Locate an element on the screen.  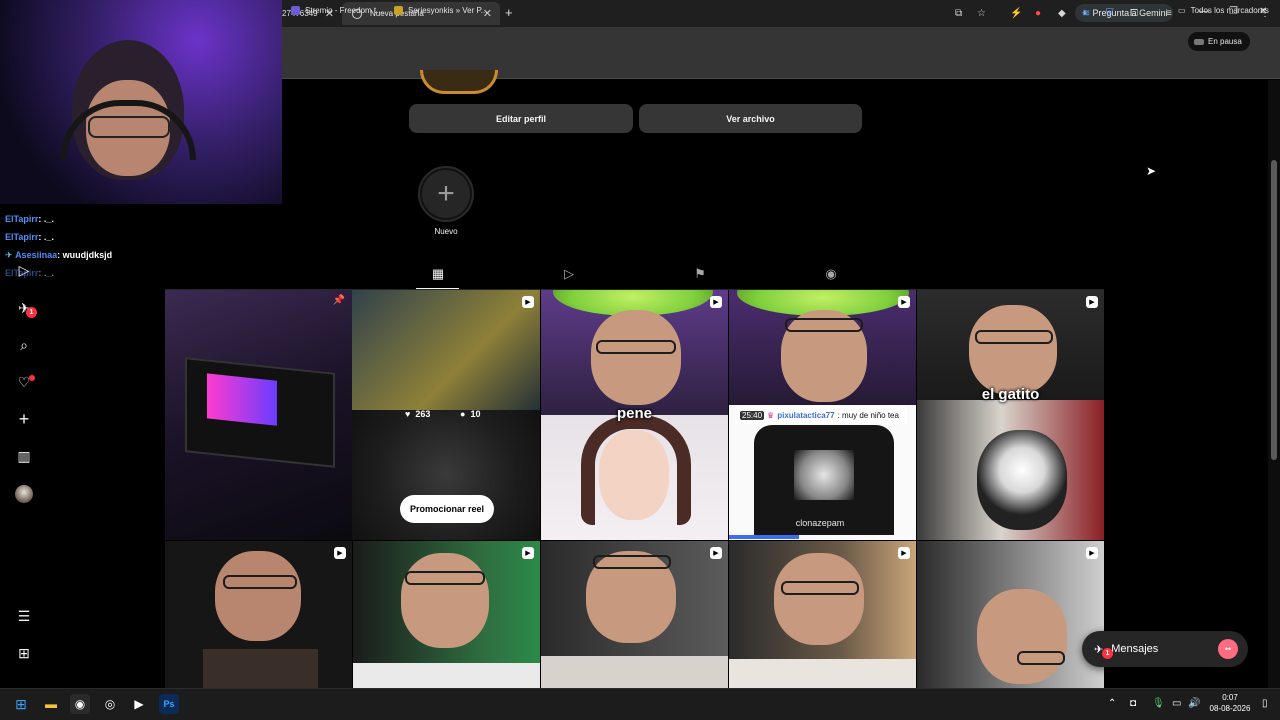
star-icon: ☆ is located at coordinates (981, 13).